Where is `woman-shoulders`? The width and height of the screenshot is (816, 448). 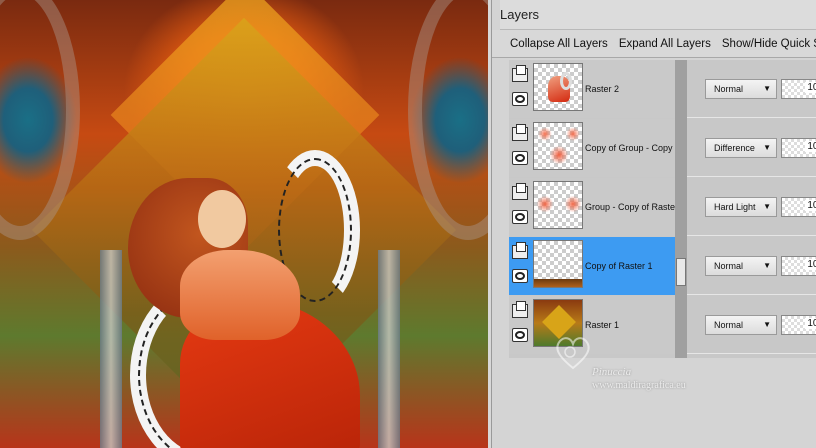 woman-shoulders is located at coordinates (240, 295).